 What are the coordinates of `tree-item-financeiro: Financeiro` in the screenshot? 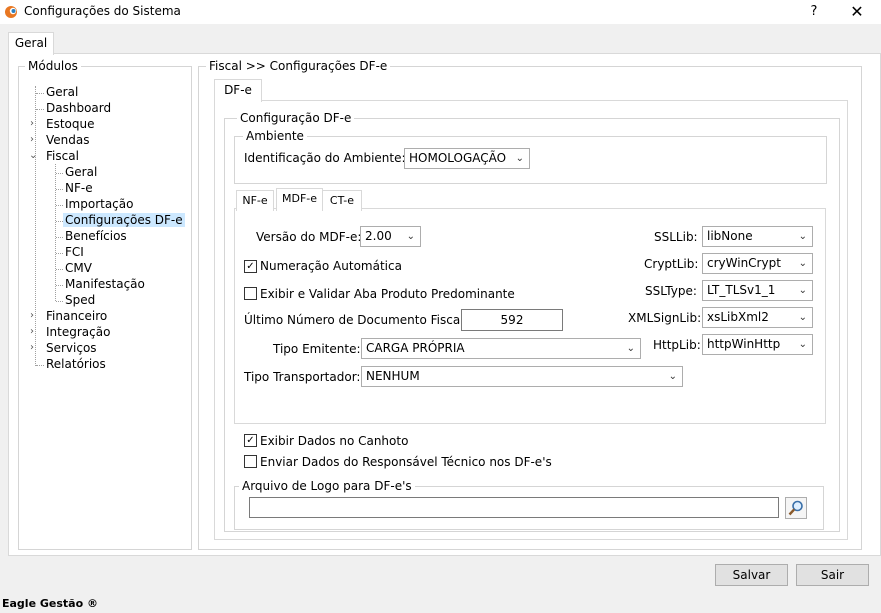 It's located at (76, 316).